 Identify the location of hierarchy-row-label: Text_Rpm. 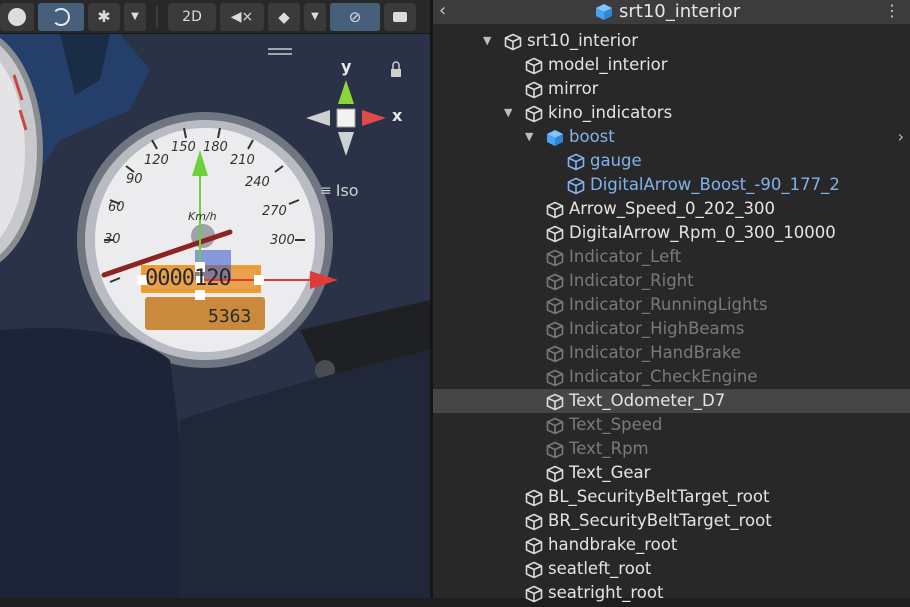
(609, 448).